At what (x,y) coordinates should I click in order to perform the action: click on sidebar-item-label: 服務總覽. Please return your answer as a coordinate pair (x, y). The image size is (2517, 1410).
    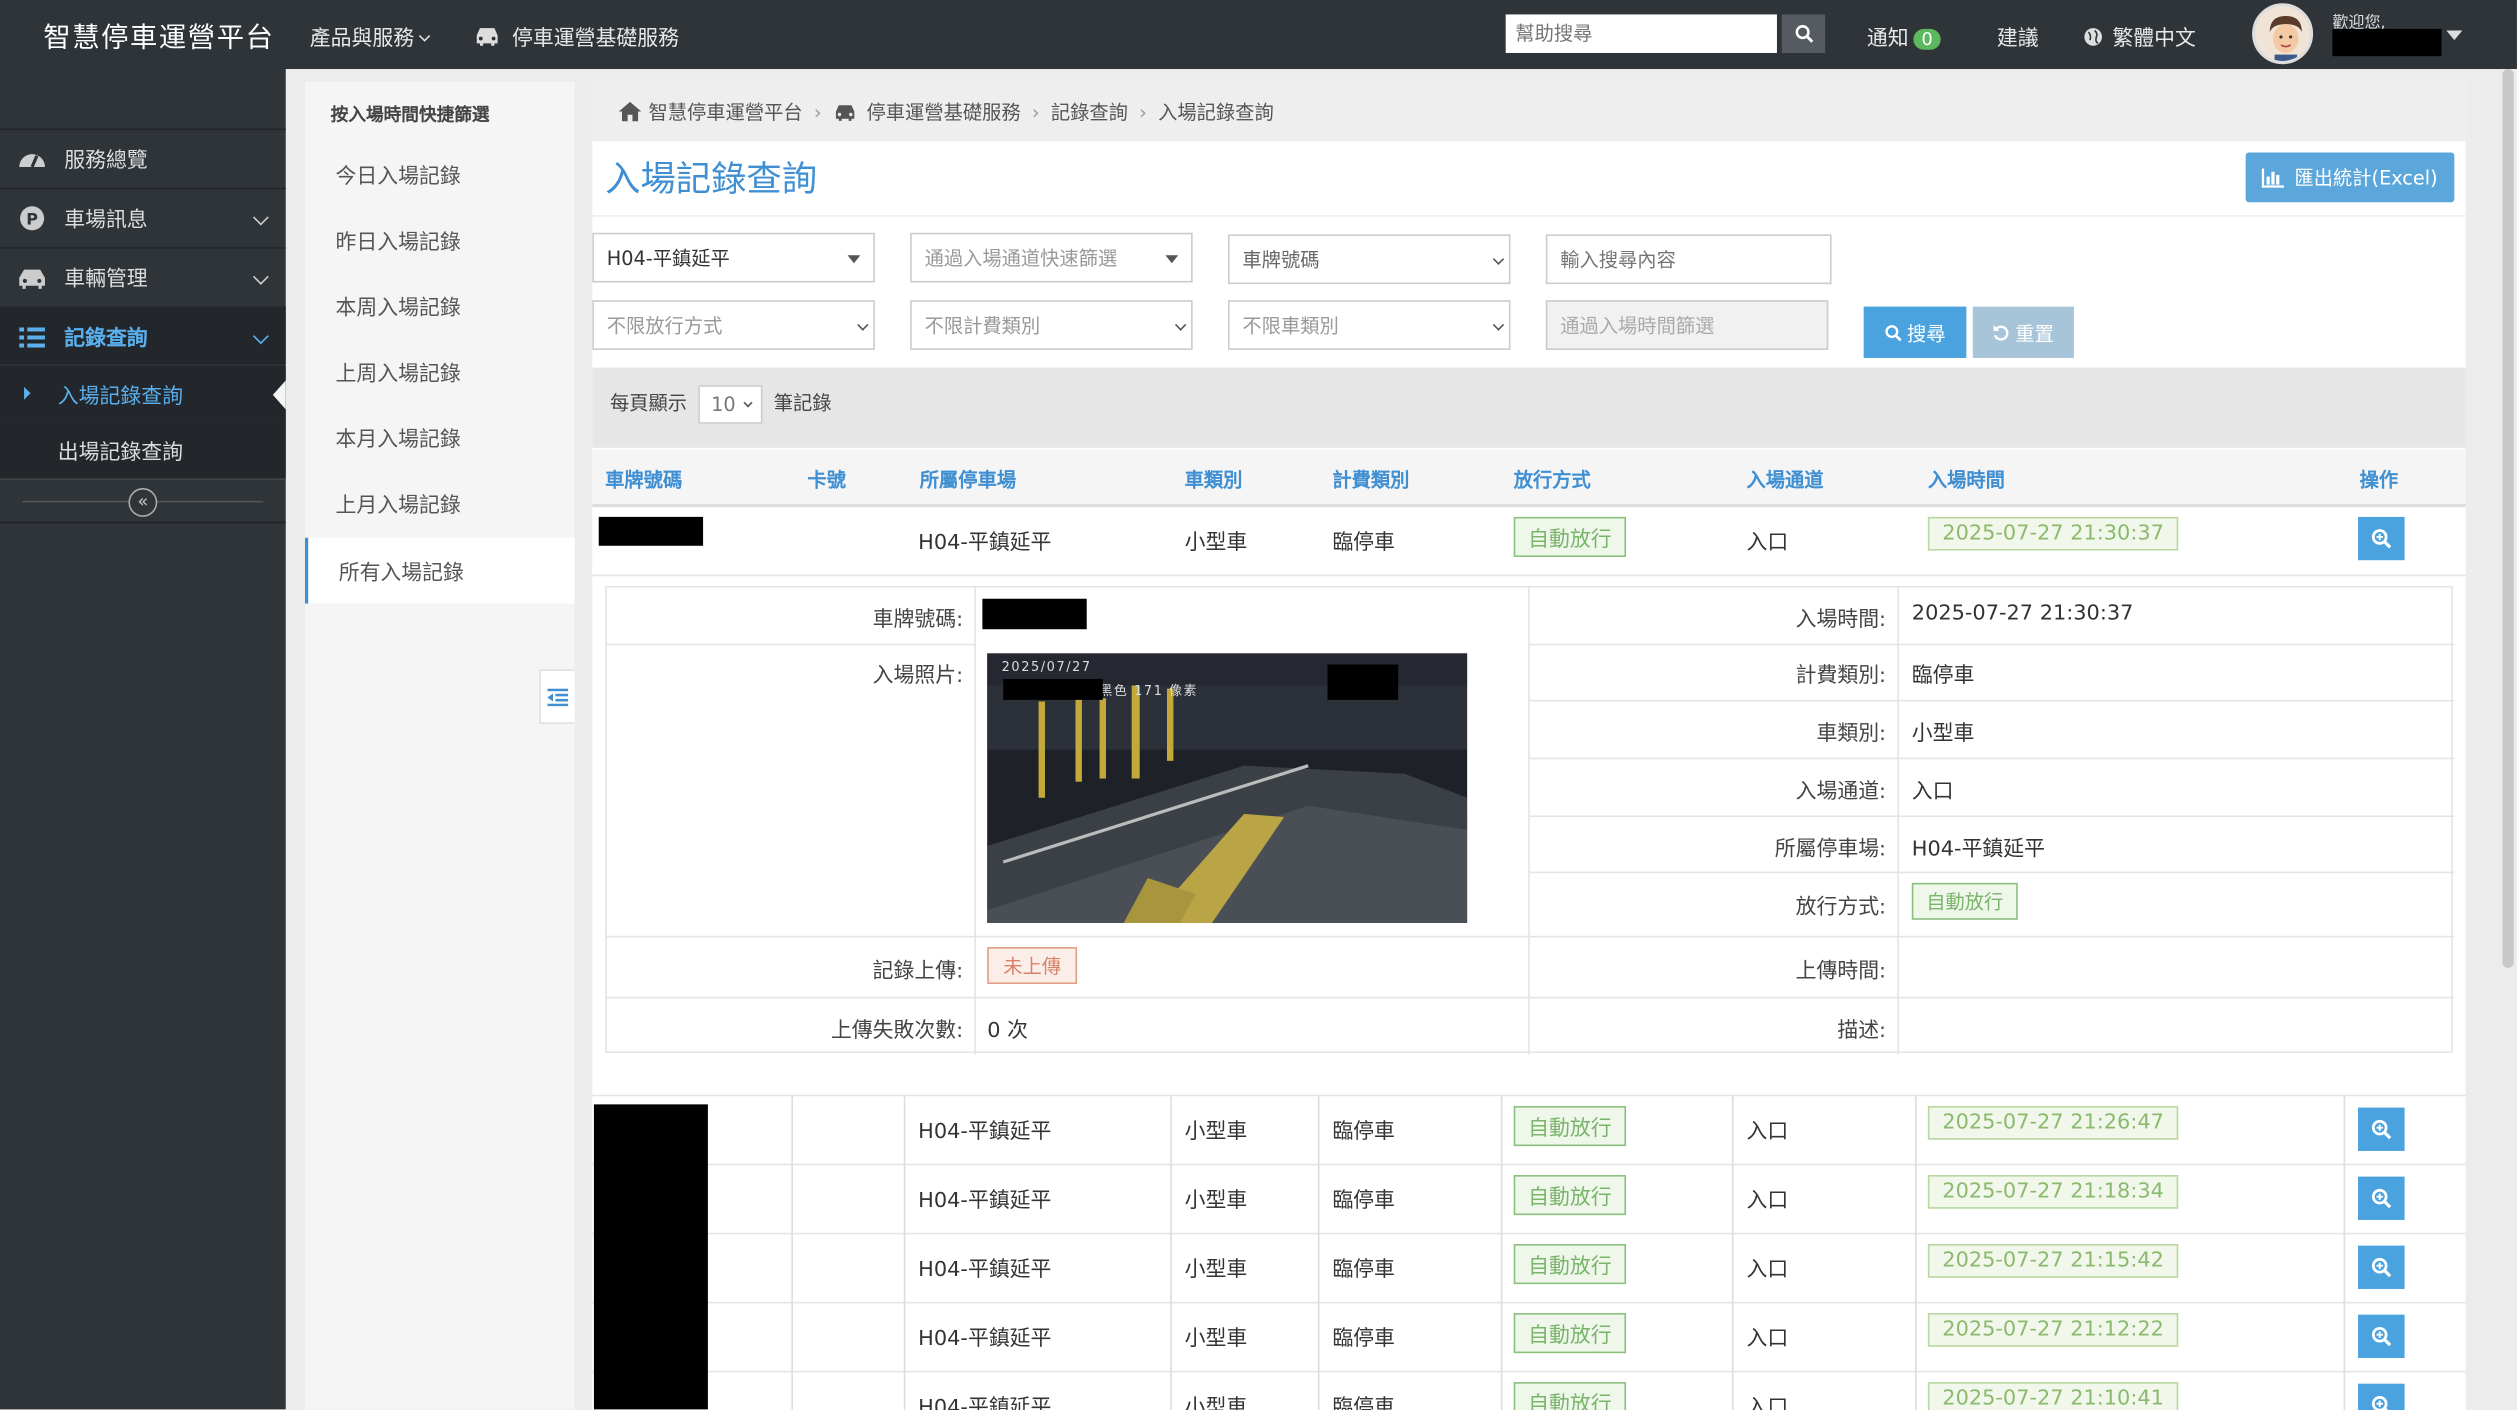
    Looking at the image, I should click on (106, 161).